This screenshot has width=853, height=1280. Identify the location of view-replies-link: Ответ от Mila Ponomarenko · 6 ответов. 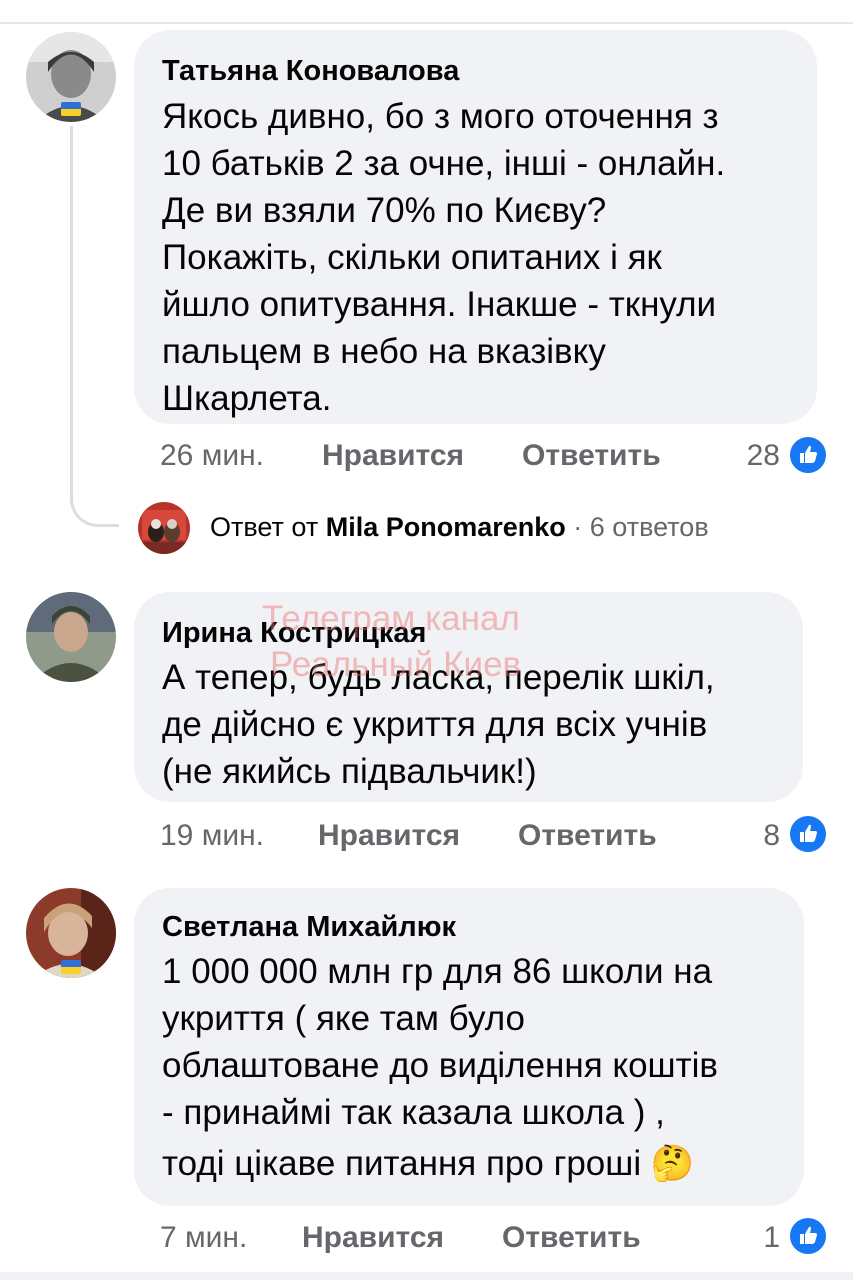
(459, 527).